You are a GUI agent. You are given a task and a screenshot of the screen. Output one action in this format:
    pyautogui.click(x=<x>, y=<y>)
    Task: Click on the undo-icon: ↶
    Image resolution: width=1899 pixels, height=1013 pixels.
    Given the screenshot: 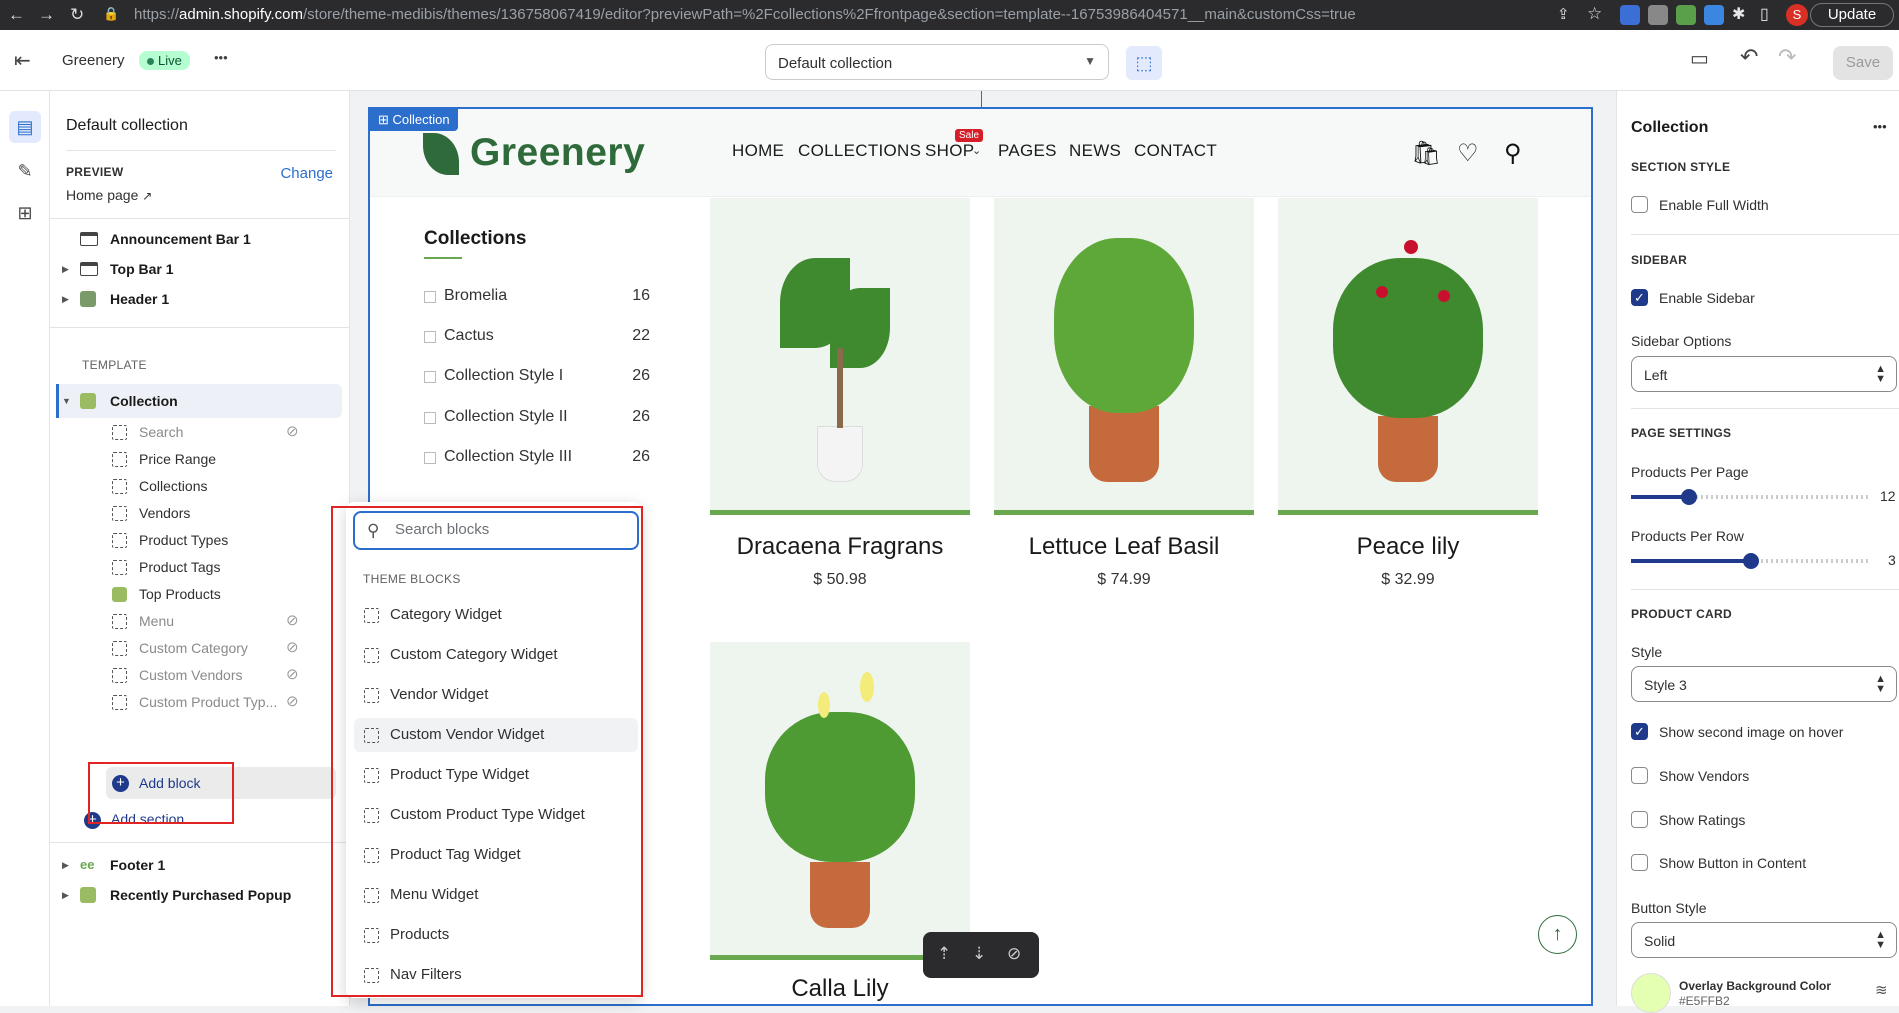 What is the action you would take?
    pyautogui.click(x=1749, y=57)
    